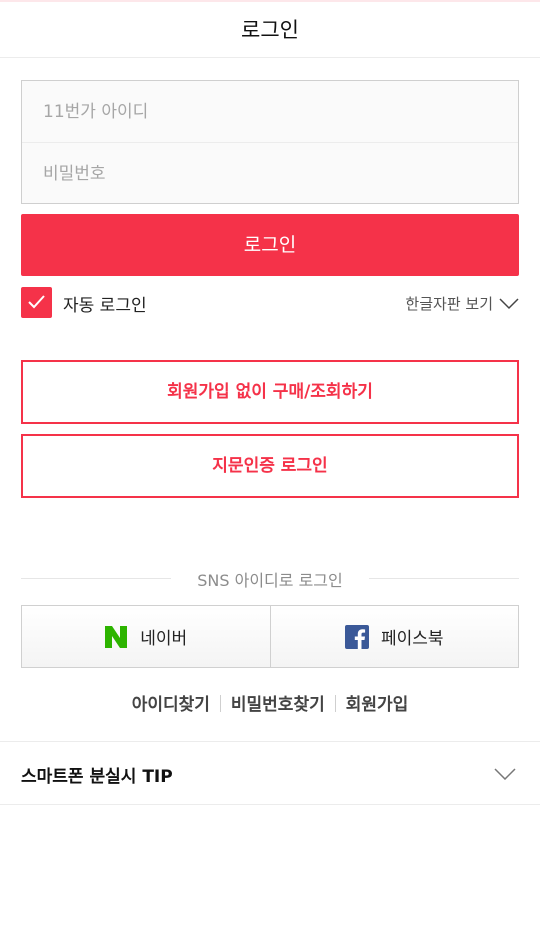 The height and width of the screenshot is (929, 540). What do you see at coordinates (377, 705) in the screenshot?
I see `signup-link: 회원가입` at bounding box center [377, 705].